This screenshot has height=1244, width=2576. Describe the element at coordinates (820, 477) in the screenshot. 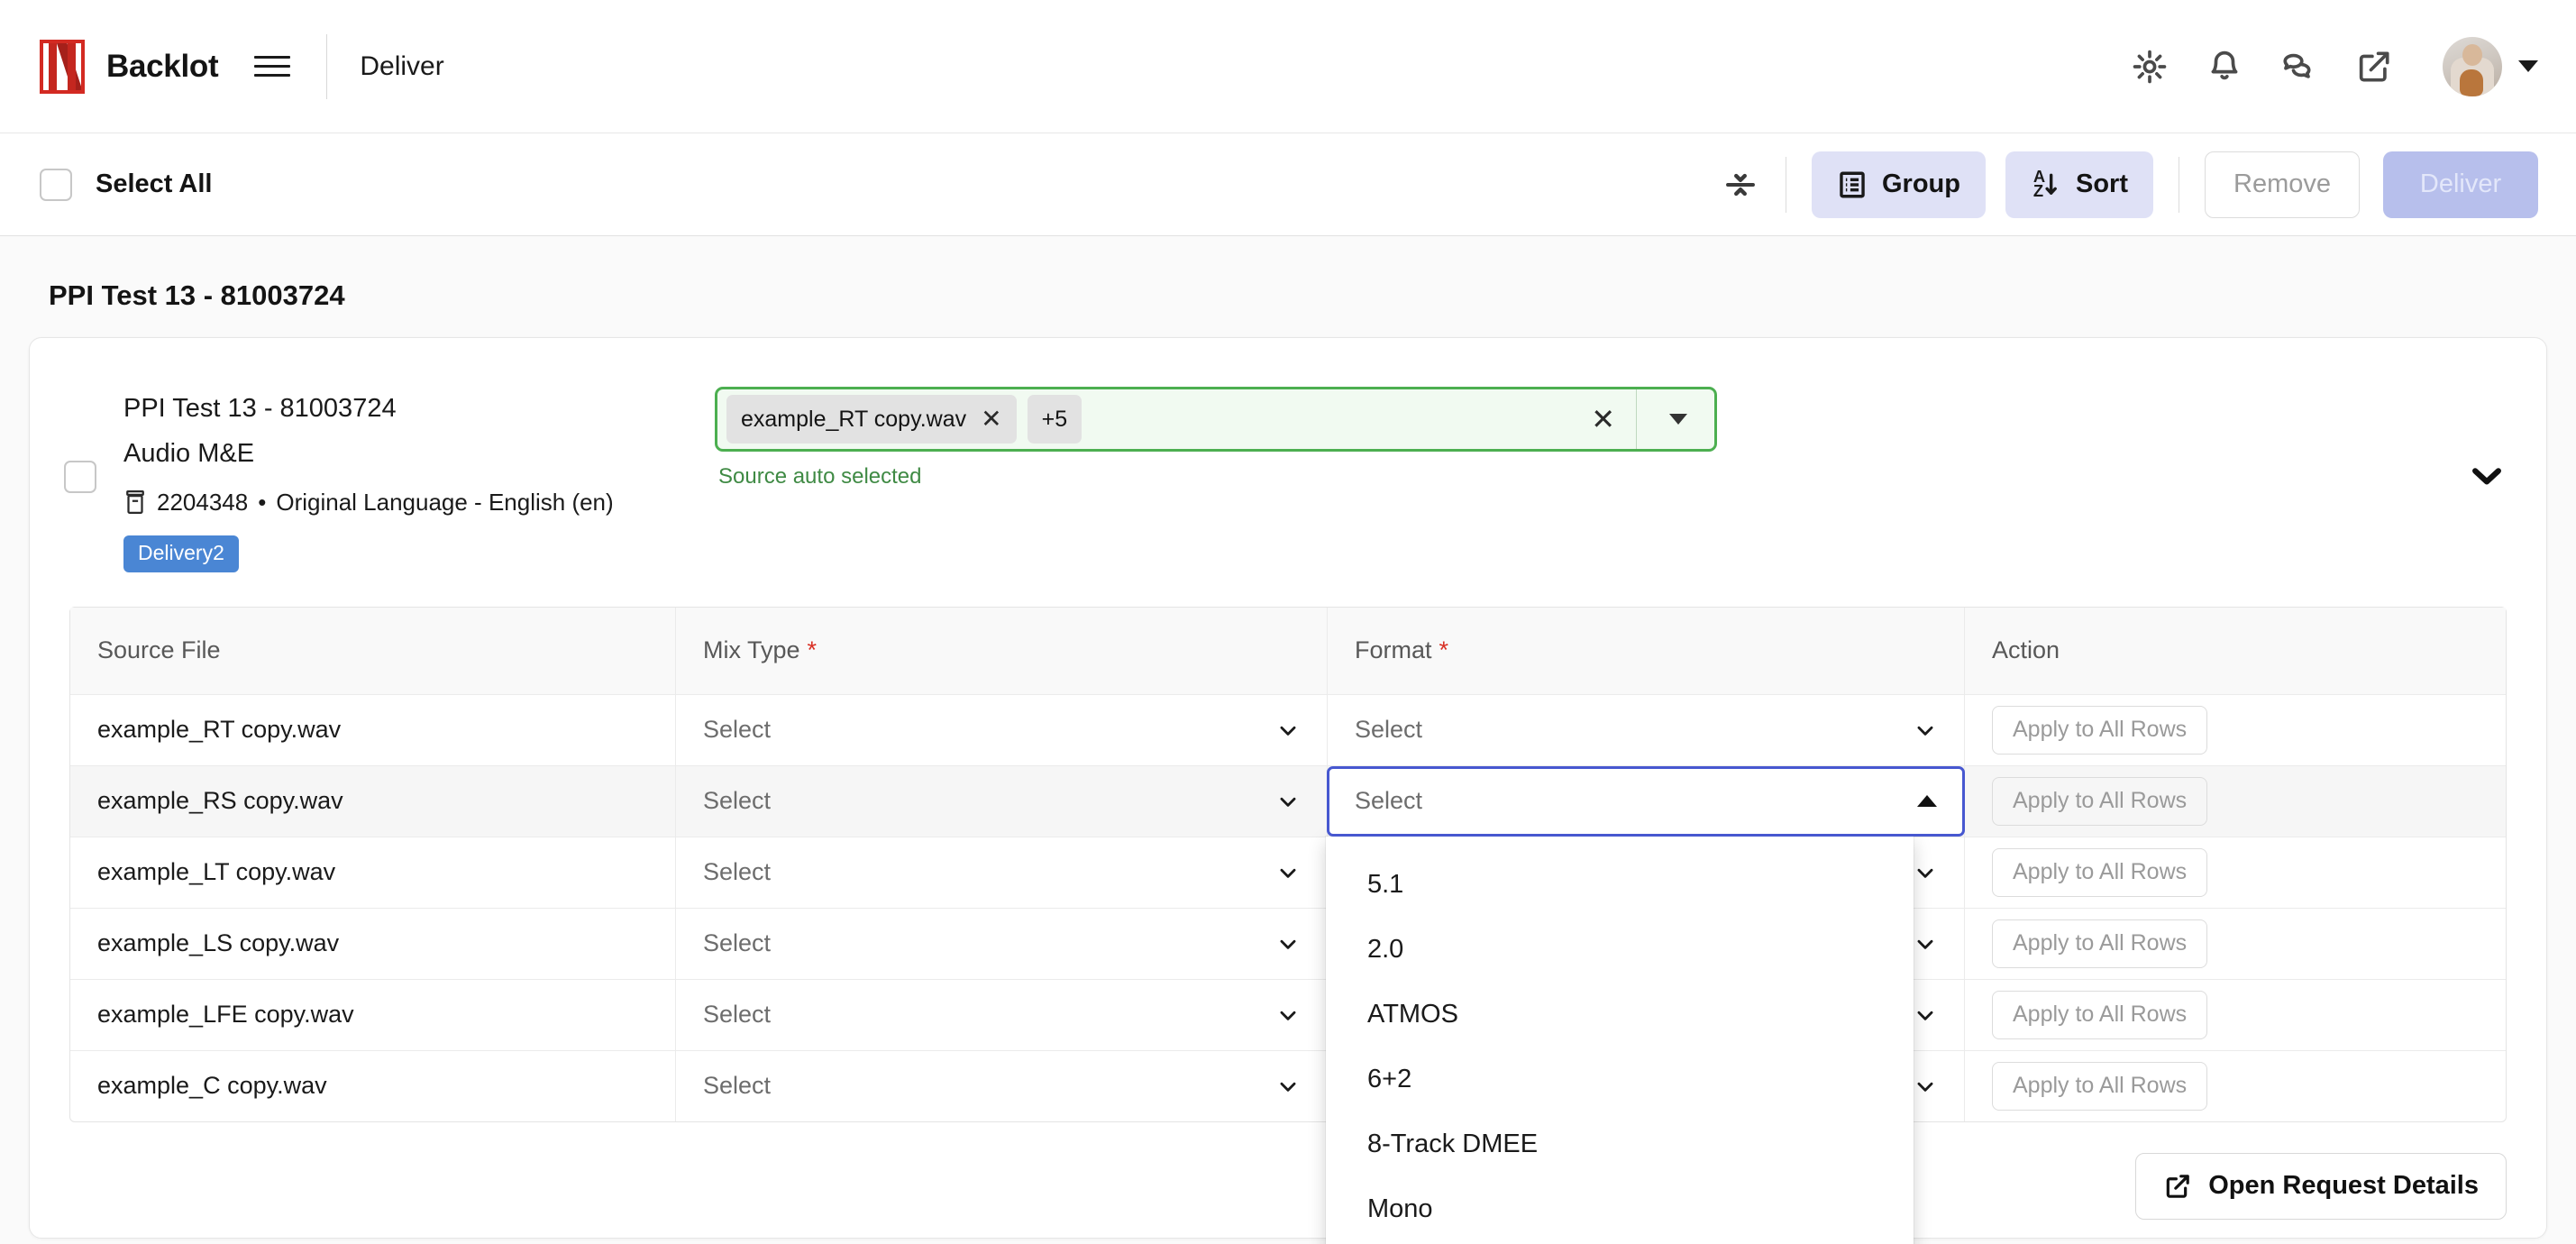

I see `source-helper-text: Source auto selected` at that location.